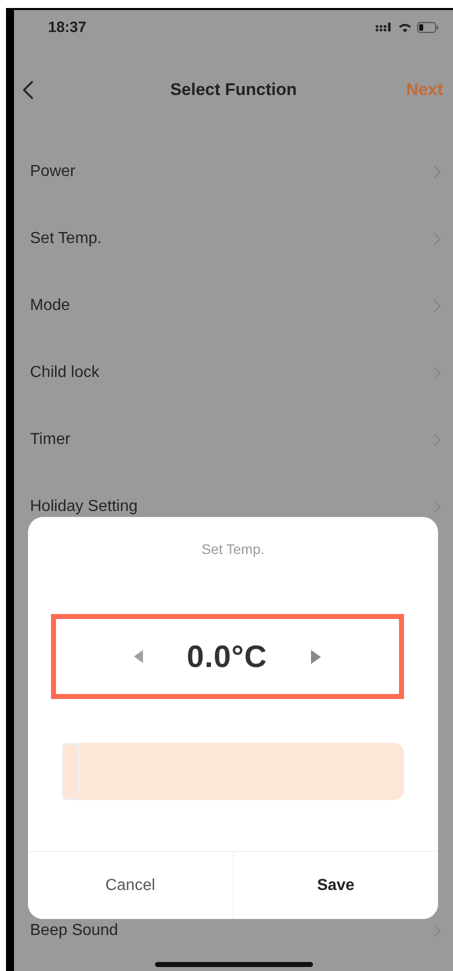 This screenshot has width=453, height=971. I want to click on dialog-title: Set Temp., so click(233, 549).